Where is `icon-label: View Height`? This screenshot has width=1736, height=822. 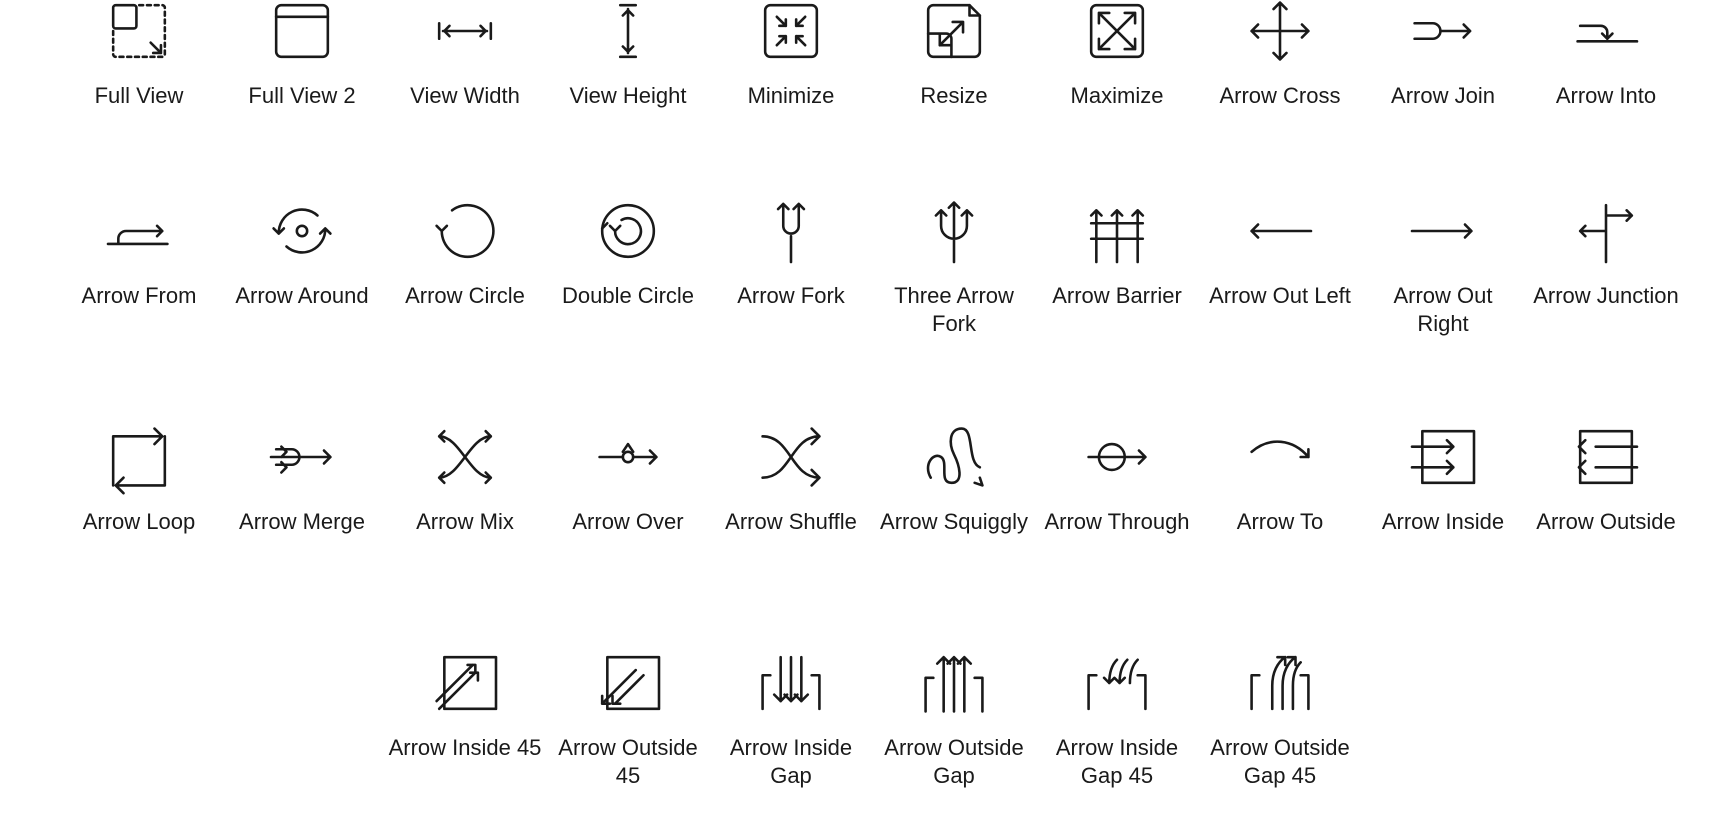 icon-label: View Height is located at coordinates (628, 95).